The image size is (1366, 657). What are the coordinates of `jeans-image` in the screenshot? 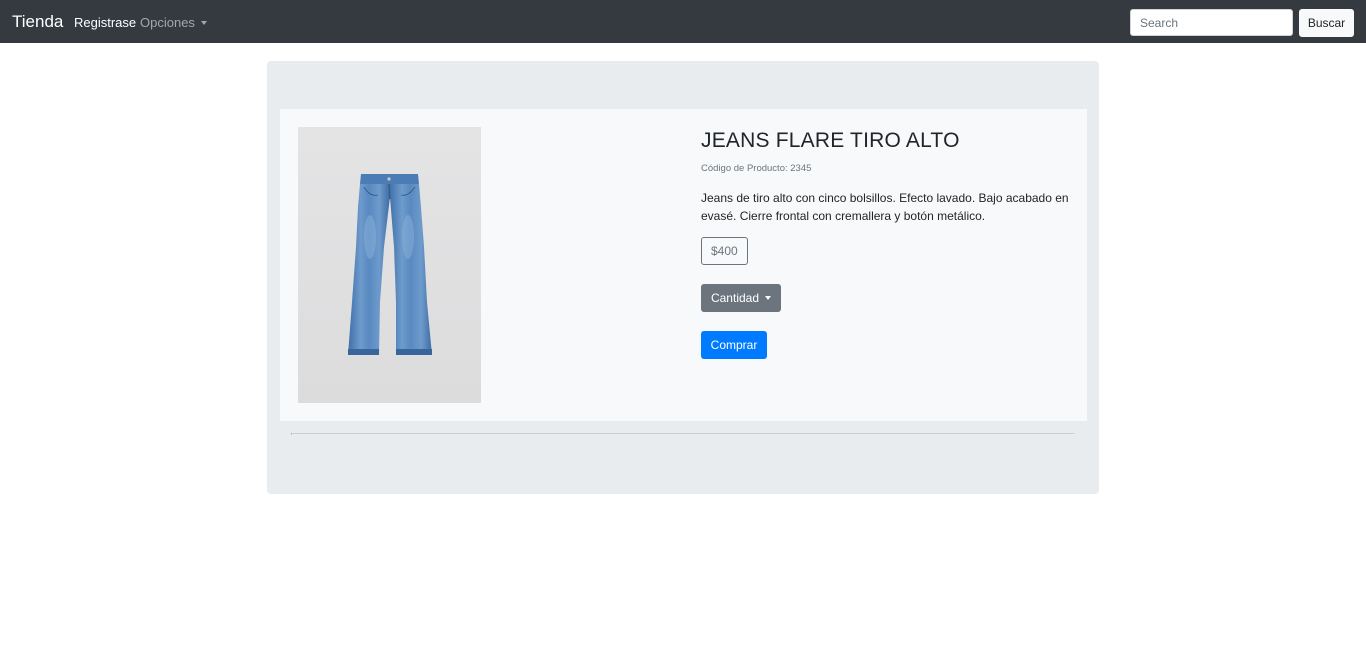 It's located at (389, 265).